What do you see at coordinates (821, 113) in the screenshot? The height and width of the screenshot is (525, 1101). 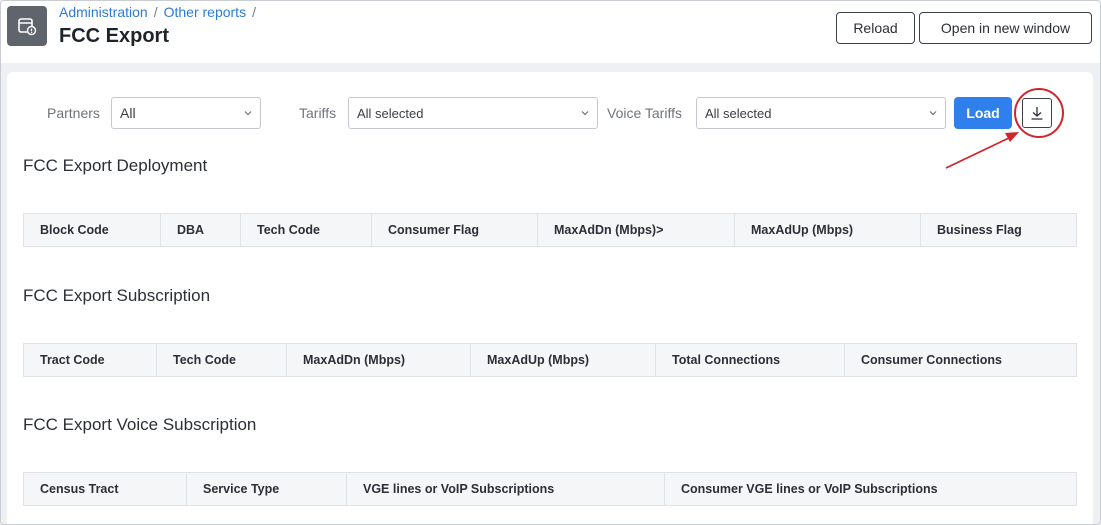 I see `voice-tariffs-select: All selected` at bounding box center [821, 113].